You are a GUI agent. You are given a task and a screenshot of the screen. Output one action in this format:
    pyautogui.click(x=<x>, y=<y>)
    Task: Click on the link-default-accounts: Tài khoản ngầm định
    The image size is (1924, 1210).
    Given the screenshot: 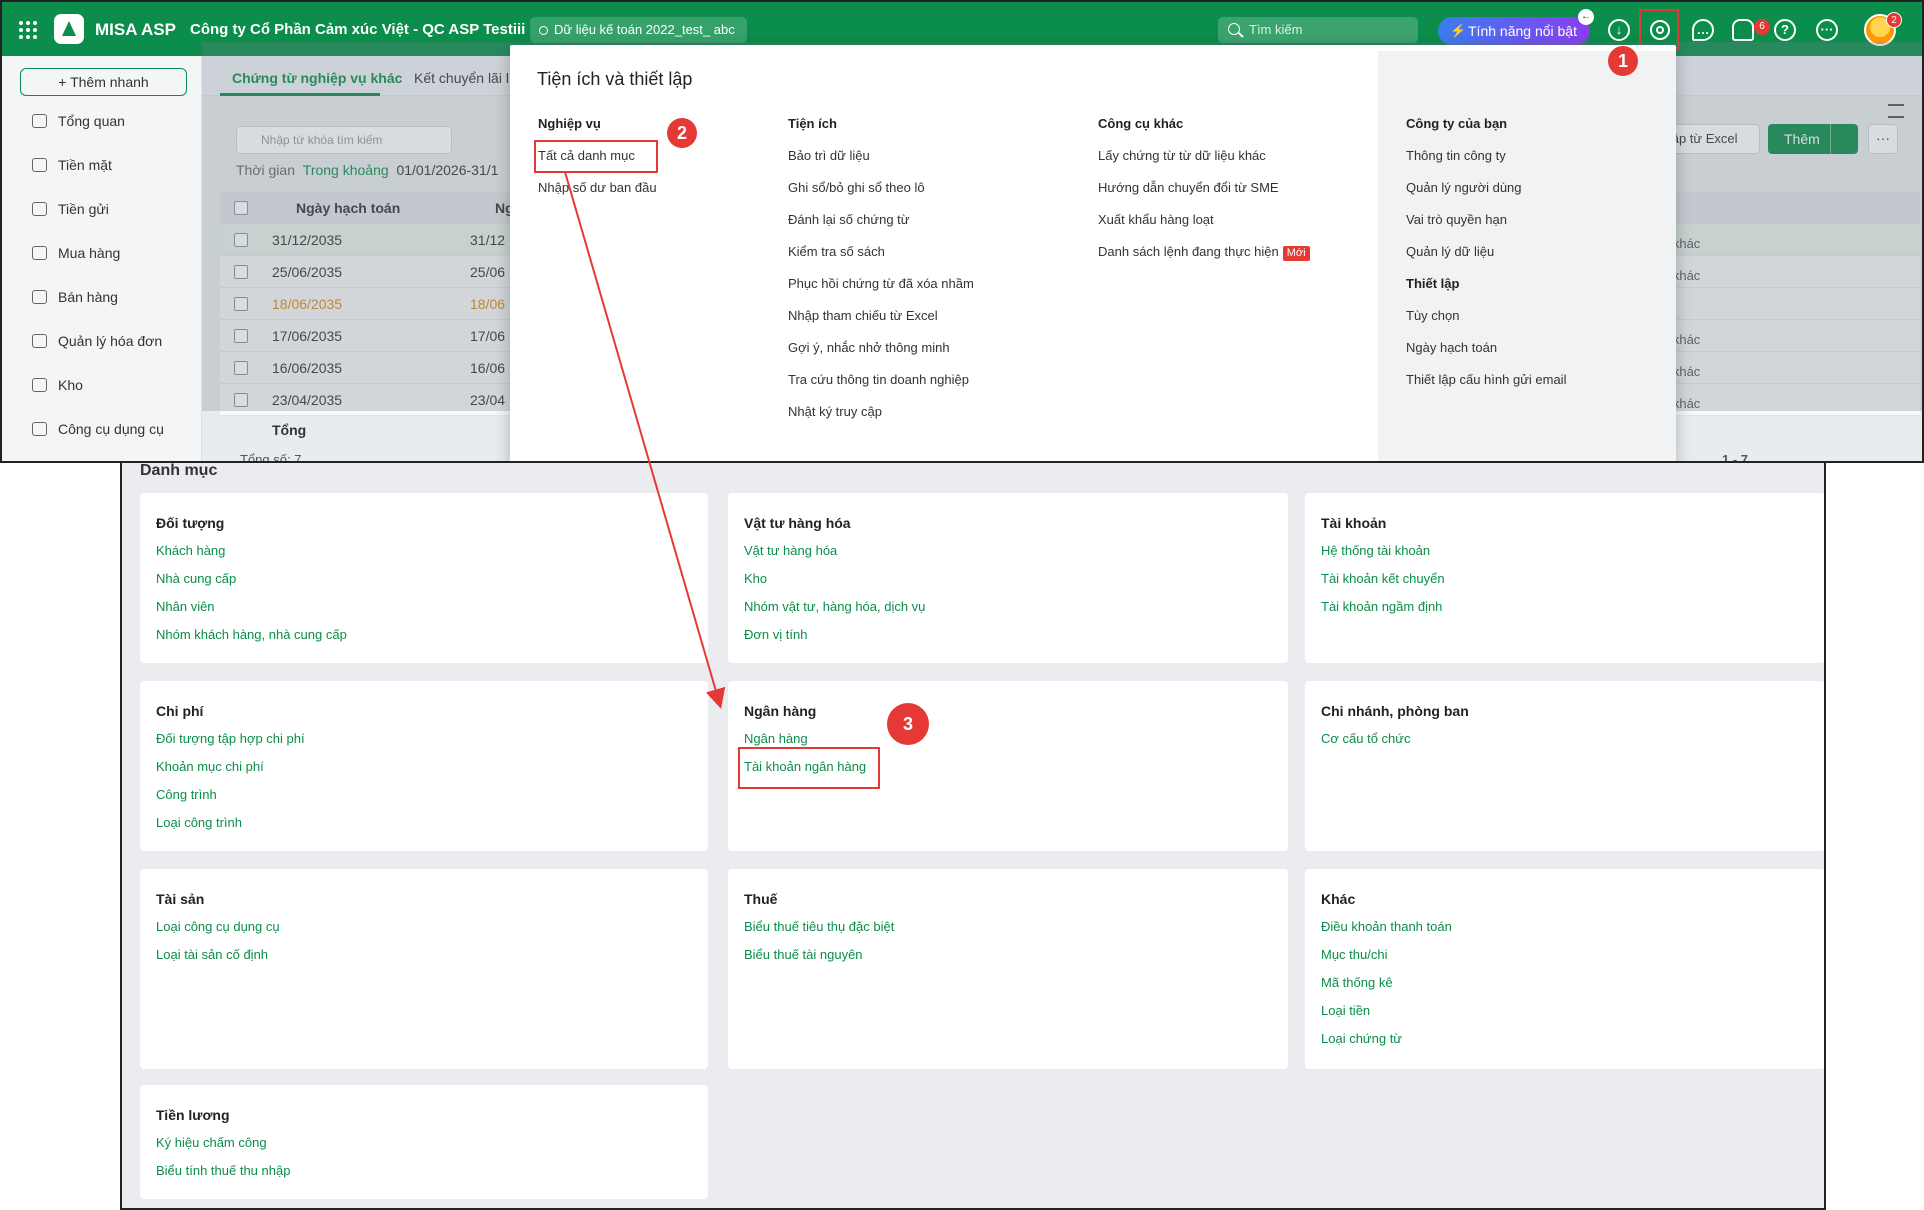 What is the action you would take?
    pyautogui.click(x=1381, y=606)
    